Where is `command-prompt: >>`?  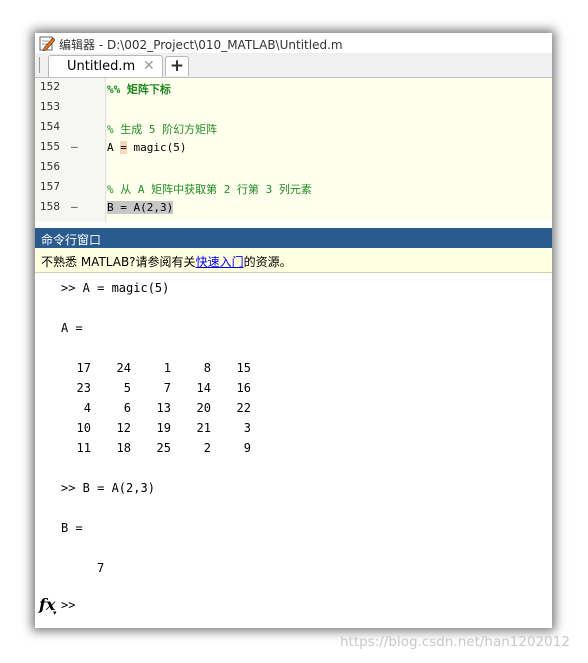 command-prompt: >> is located at coordinates (68, 605).